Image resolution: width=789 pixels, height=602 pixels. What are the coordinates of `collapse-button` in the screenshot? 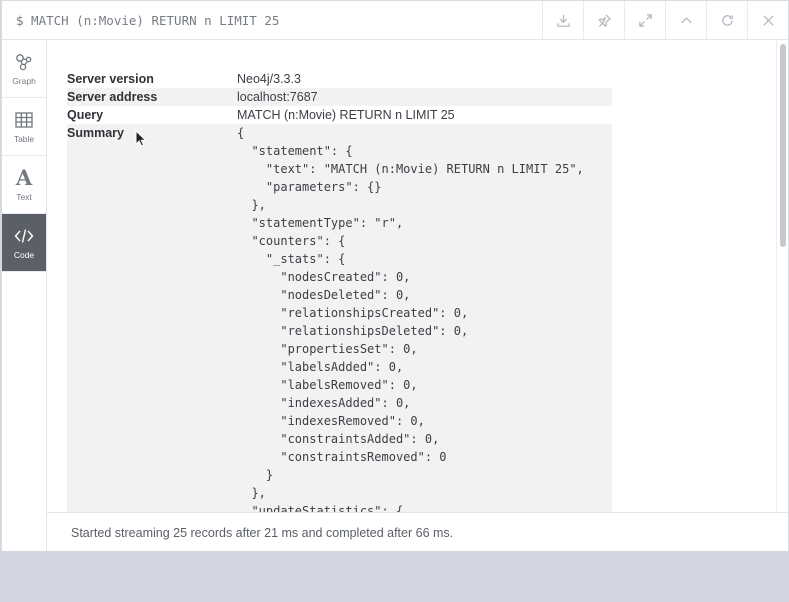 It's located at (685, 20).